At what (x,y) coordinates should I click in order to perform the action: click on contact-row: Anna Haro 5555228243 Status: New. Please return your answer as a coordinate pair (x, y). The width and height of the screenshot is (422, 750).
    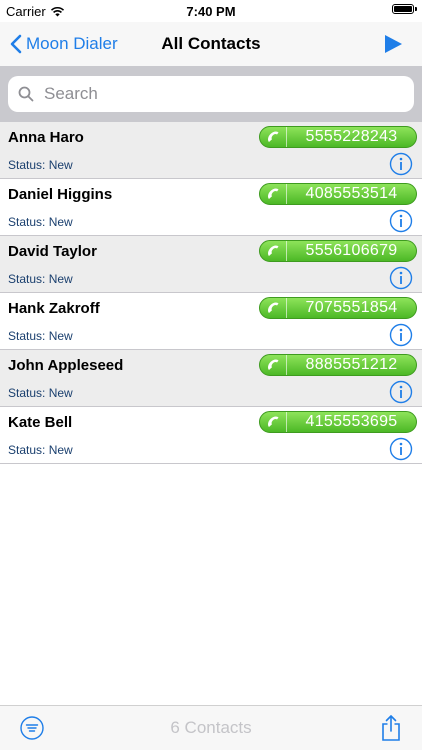
    Looking at the image, I should click on (211, 150).